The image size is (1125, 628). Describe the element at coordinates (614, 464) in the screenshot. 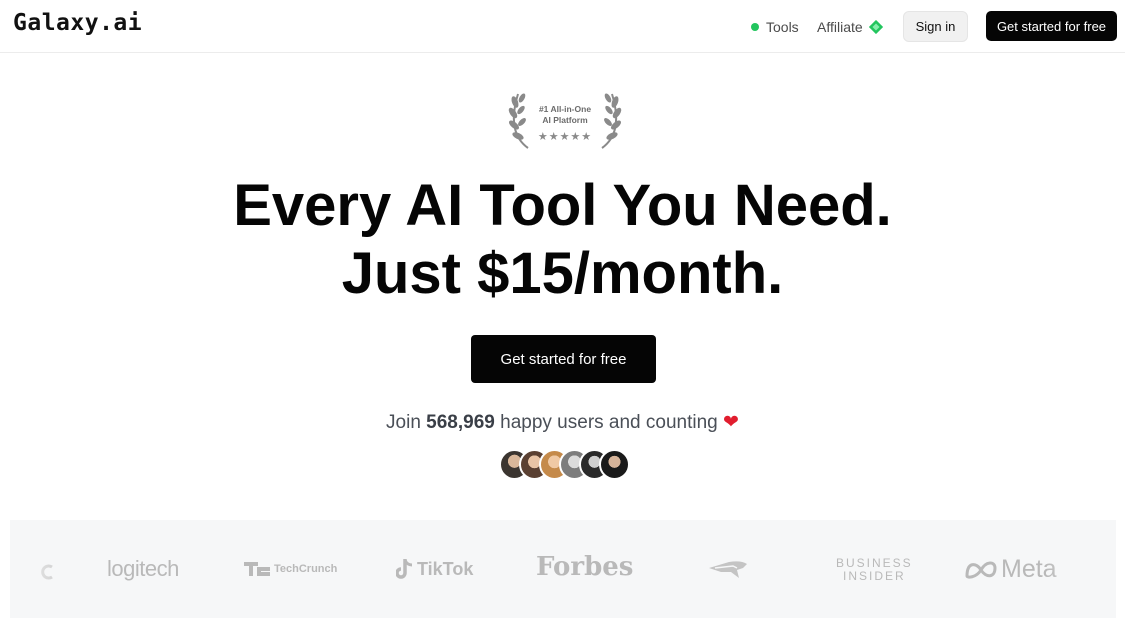

I see `avatar` at that location.